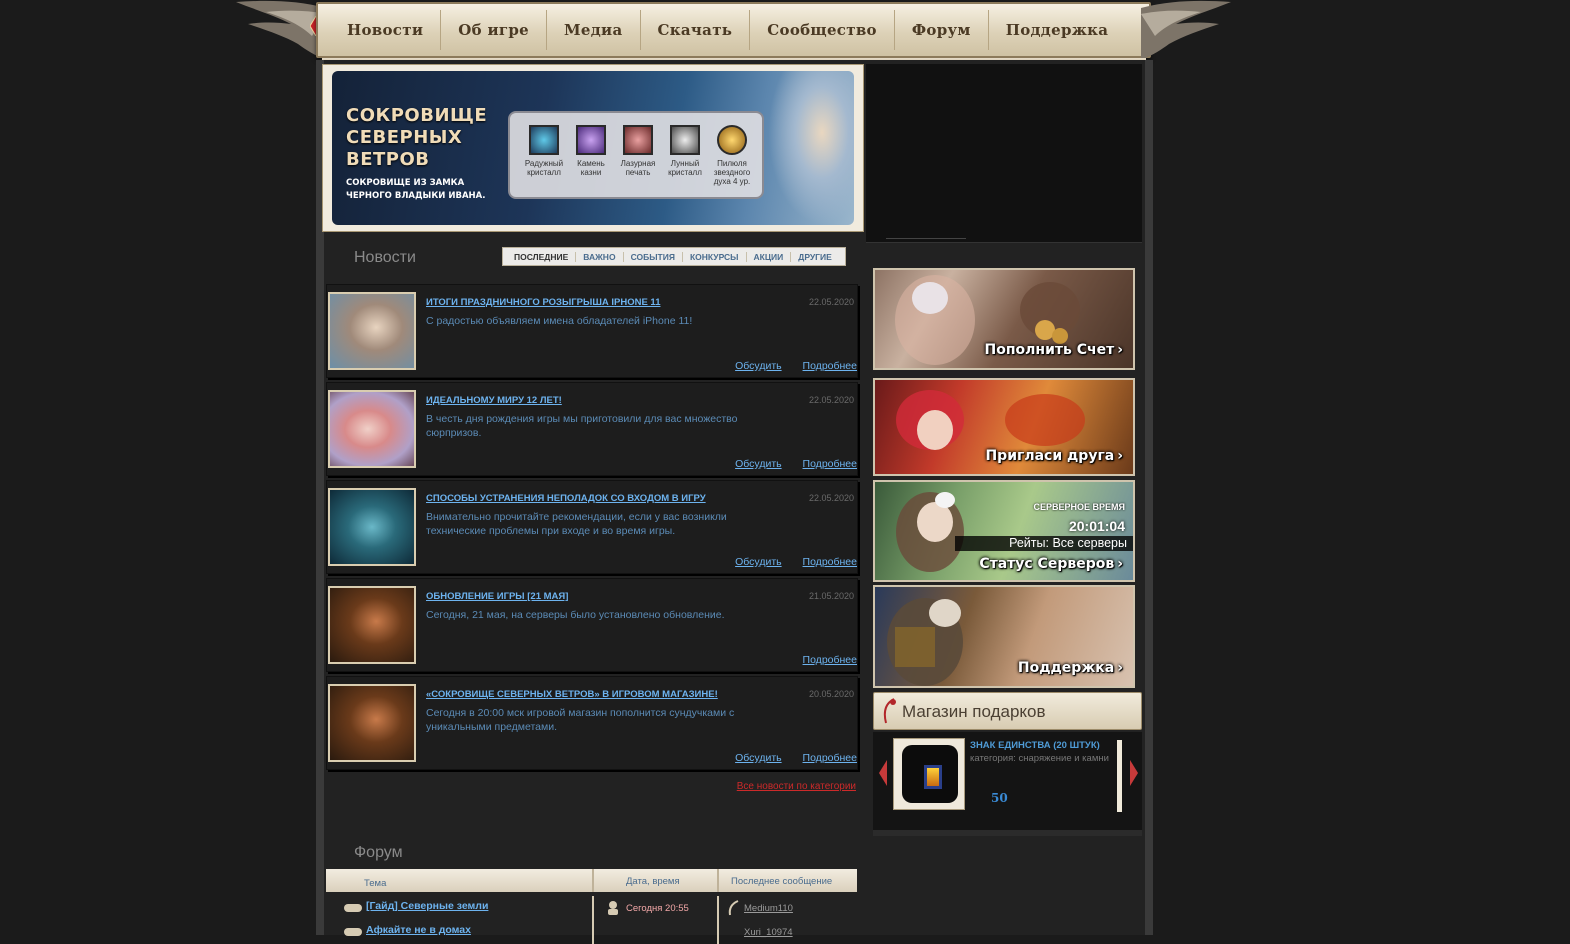 The width and height of the screenshot is (1570, 944). What do you see at coordinates (732, 140) in the screenshot?
I see `star-spirit-pill-icon` at bounding box center [732, 140].